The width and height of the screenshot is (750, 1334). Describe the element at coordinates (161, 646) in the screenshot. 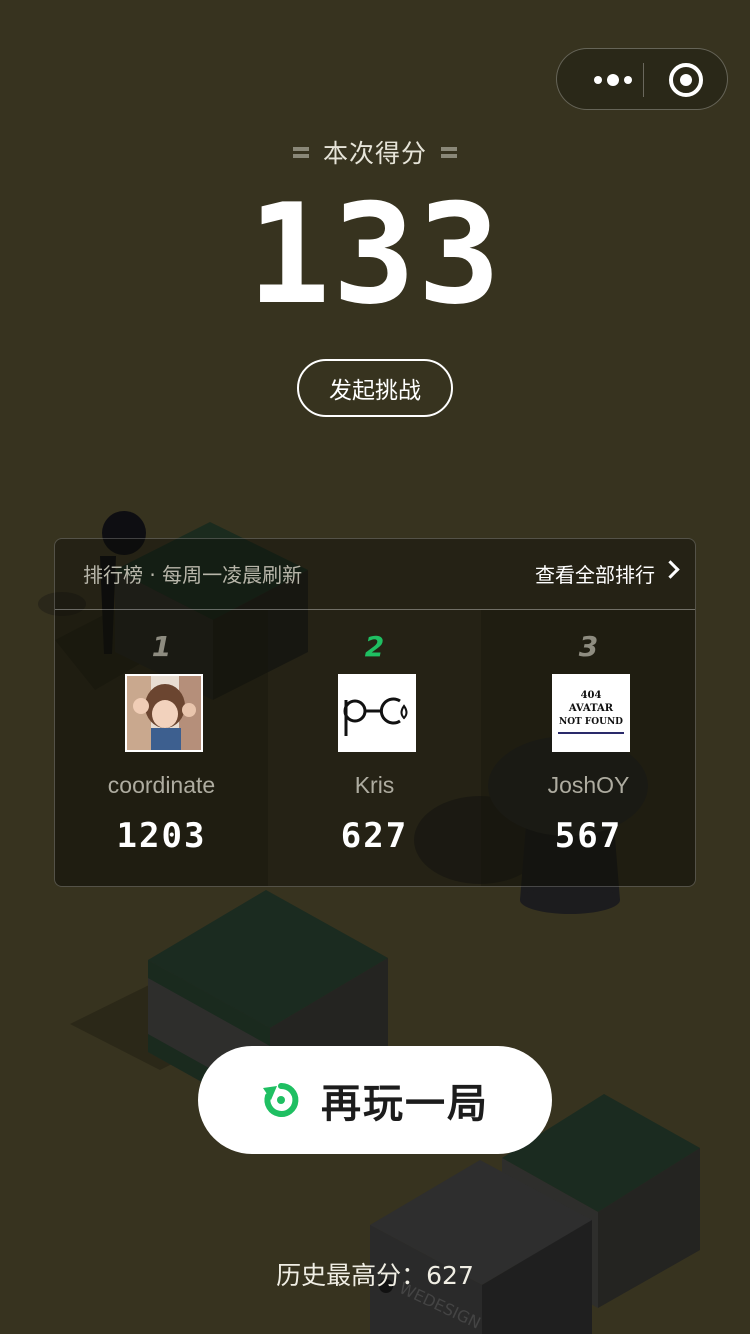

I see `rank-number: 1` at that location.